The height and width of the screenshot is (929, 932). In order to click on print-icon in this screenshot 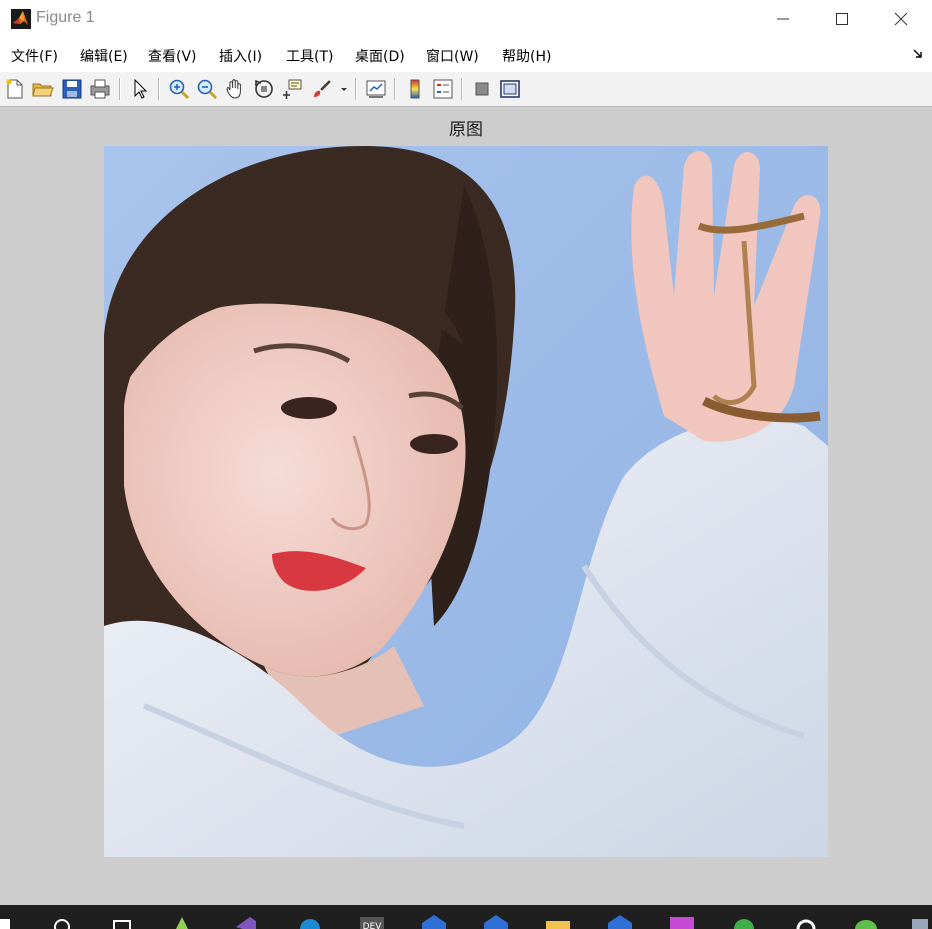, I will do `click(100, 89)`.